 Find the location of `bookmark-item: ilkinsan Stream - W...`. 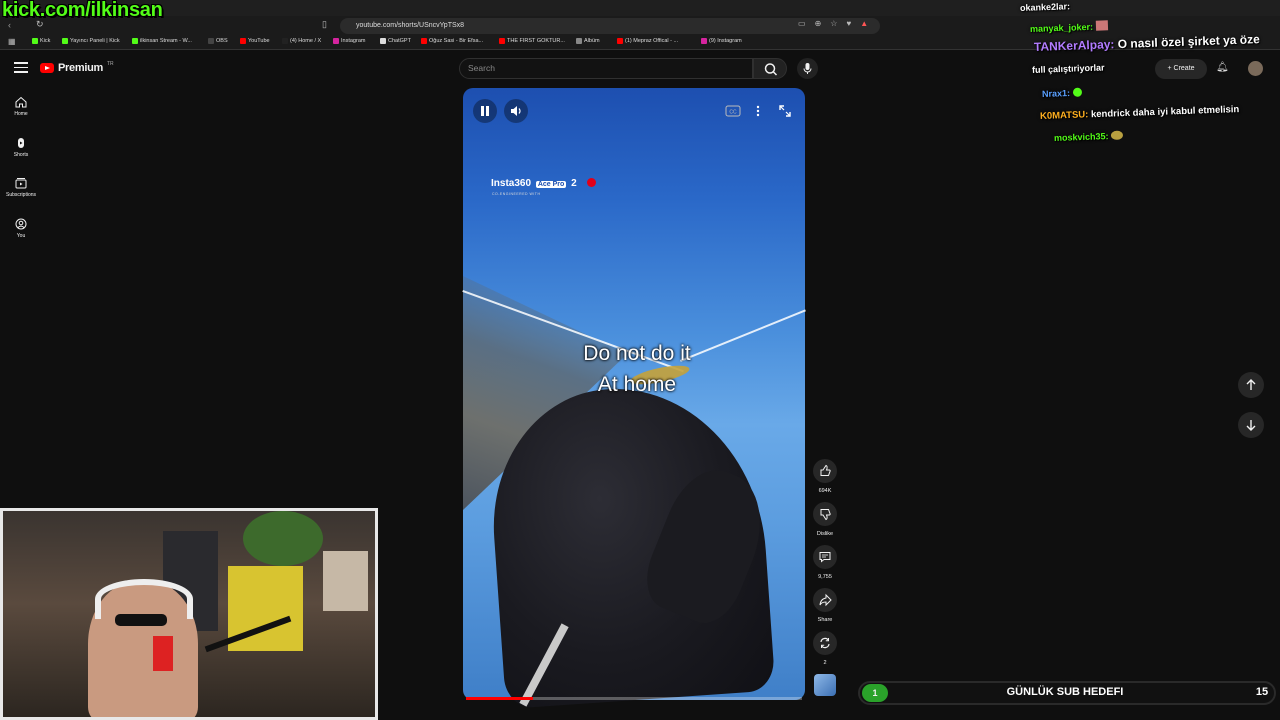

bookmark-item: ilkinsan Stream - W... is located at coordinates (162, 41).